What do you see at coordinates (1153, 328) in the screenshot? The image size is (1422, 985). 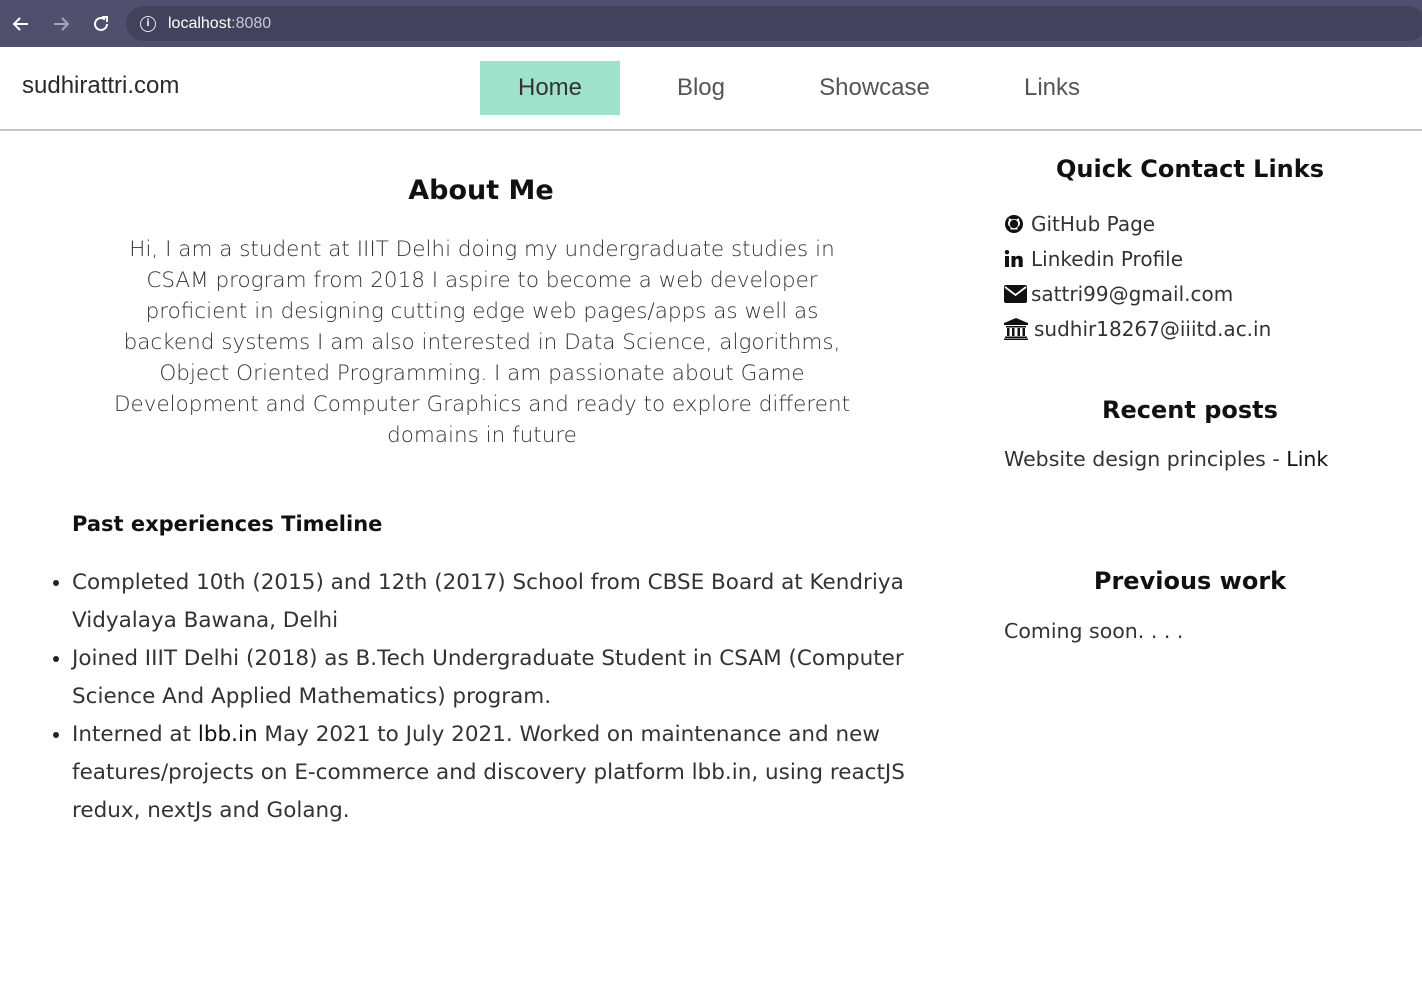 I see `contact-label: sudhir18267@iiitd.ac.in` at bounding box center [1153, 328].